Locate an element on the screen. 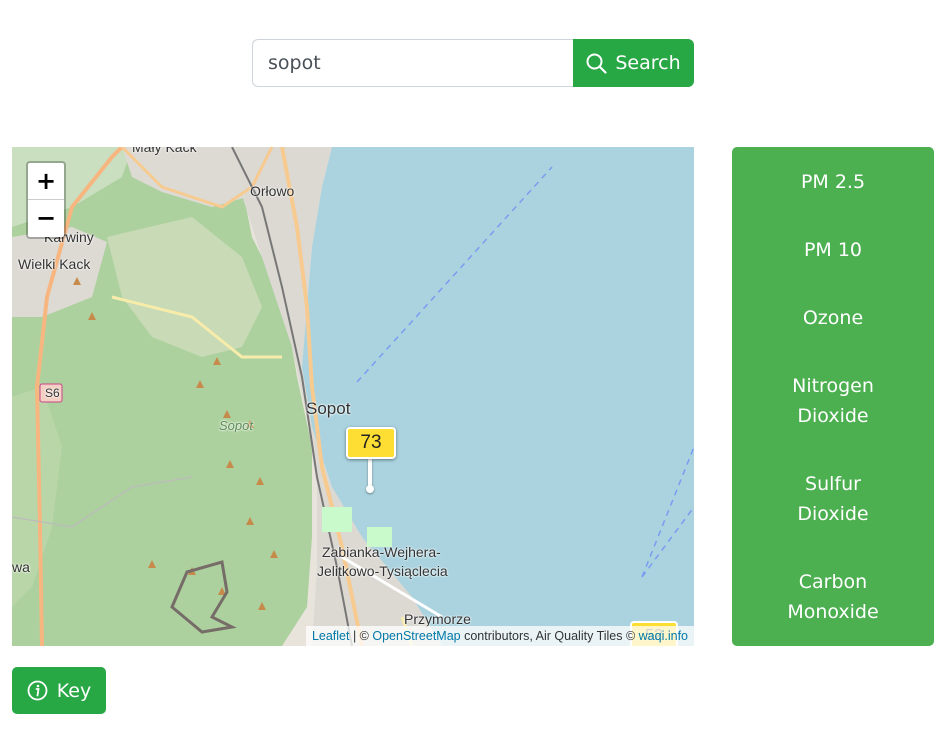 This screenshot has width=945, height=744. pollutant-label-line1: Sulfur is located at coordinates (833, 484).